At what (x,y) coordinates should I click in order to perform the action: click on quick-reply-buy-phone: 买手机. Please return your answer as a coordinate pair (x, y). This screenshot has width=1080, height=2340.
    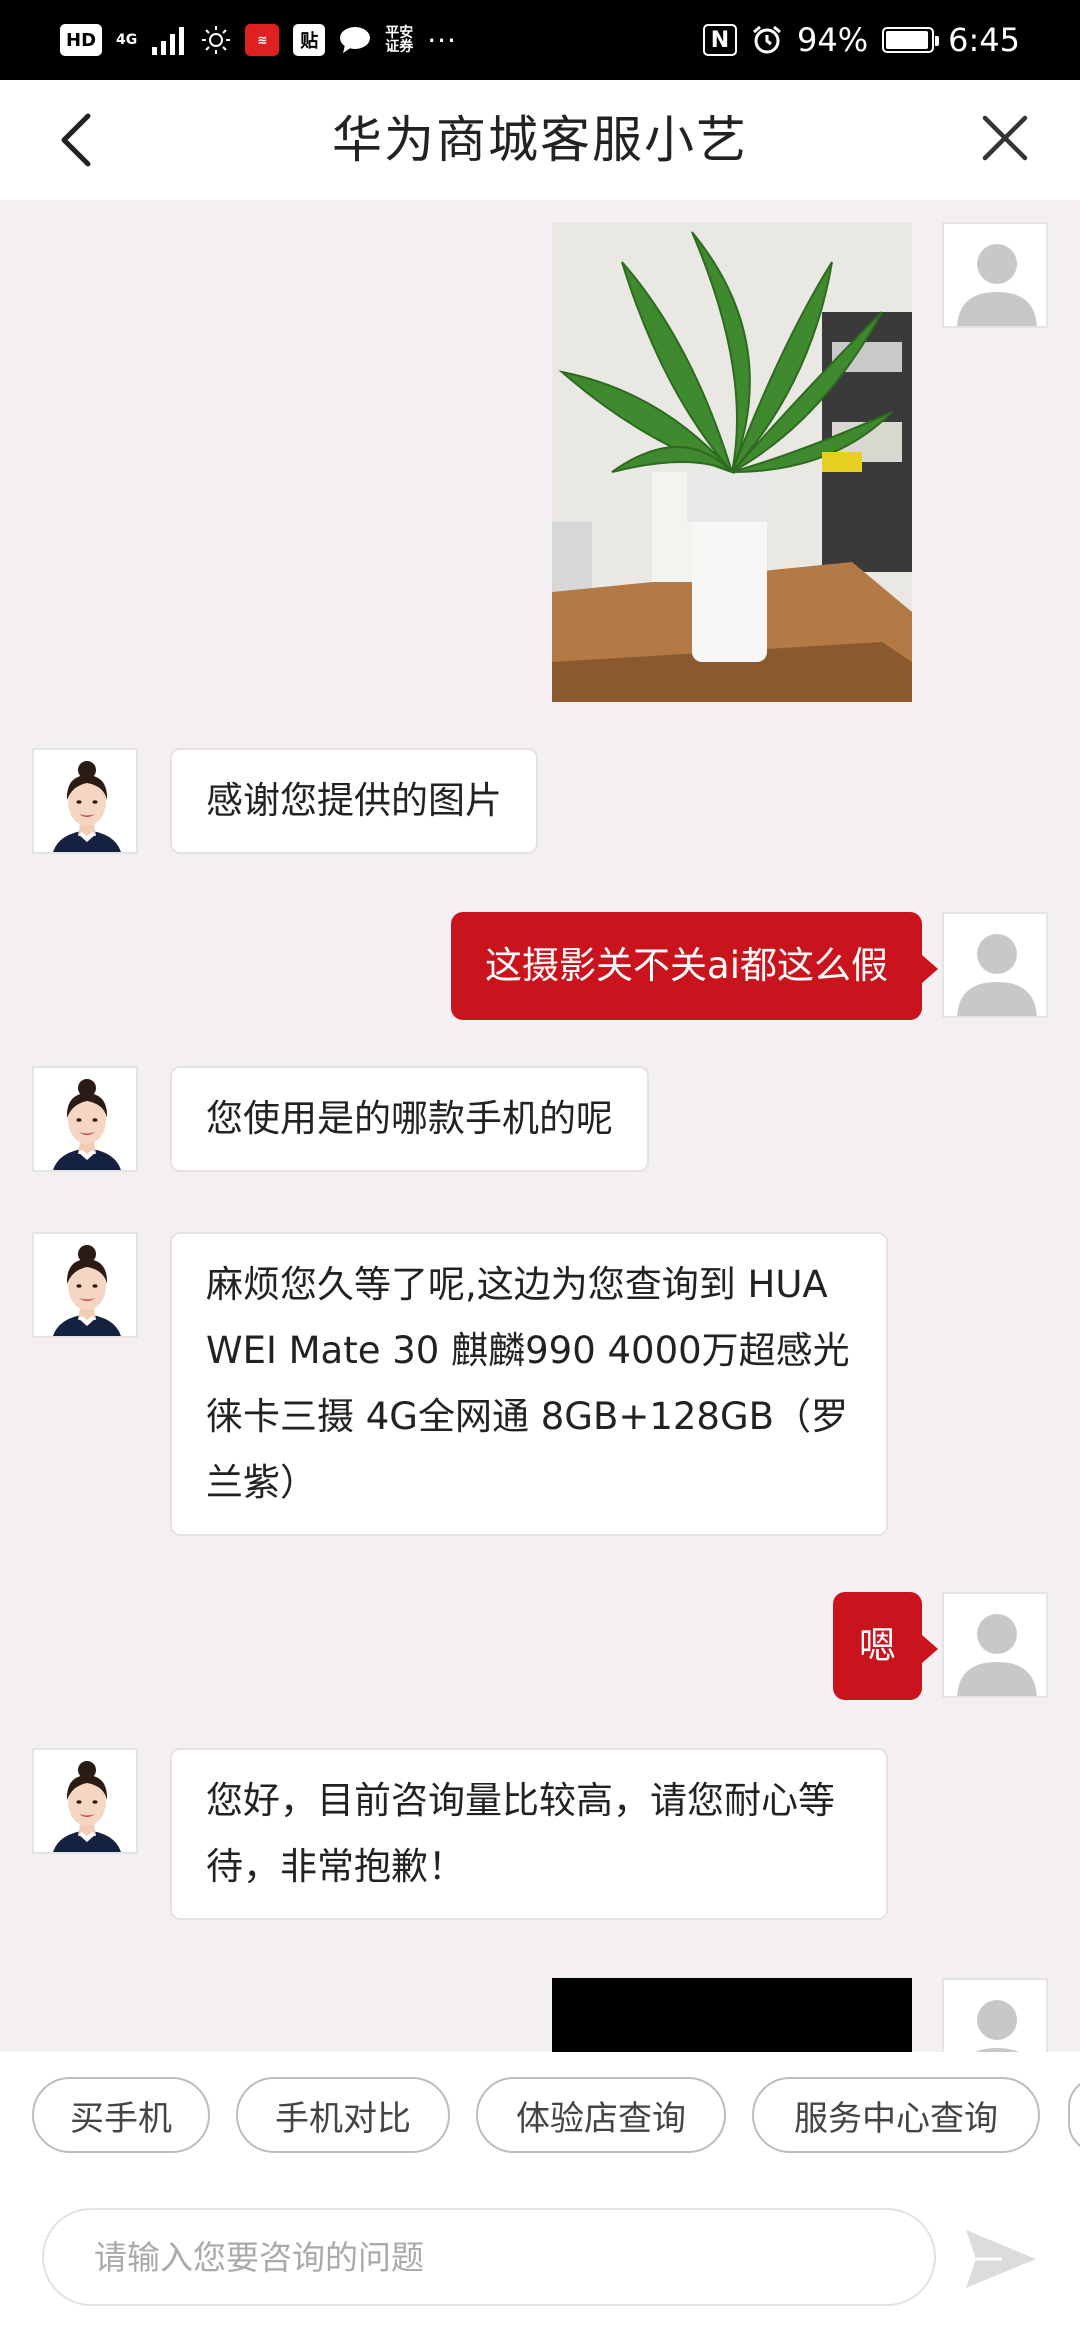
    Looking at the image, I should click on (121, 2115).